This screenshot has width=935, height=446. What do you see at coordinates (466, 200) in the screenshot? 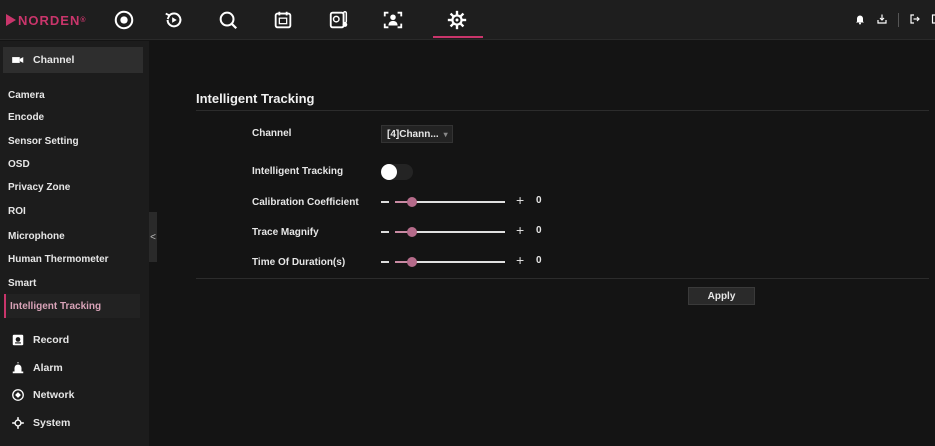
I see `calibration-coefficient-slider: + 0` at bounding box center [466, 200].